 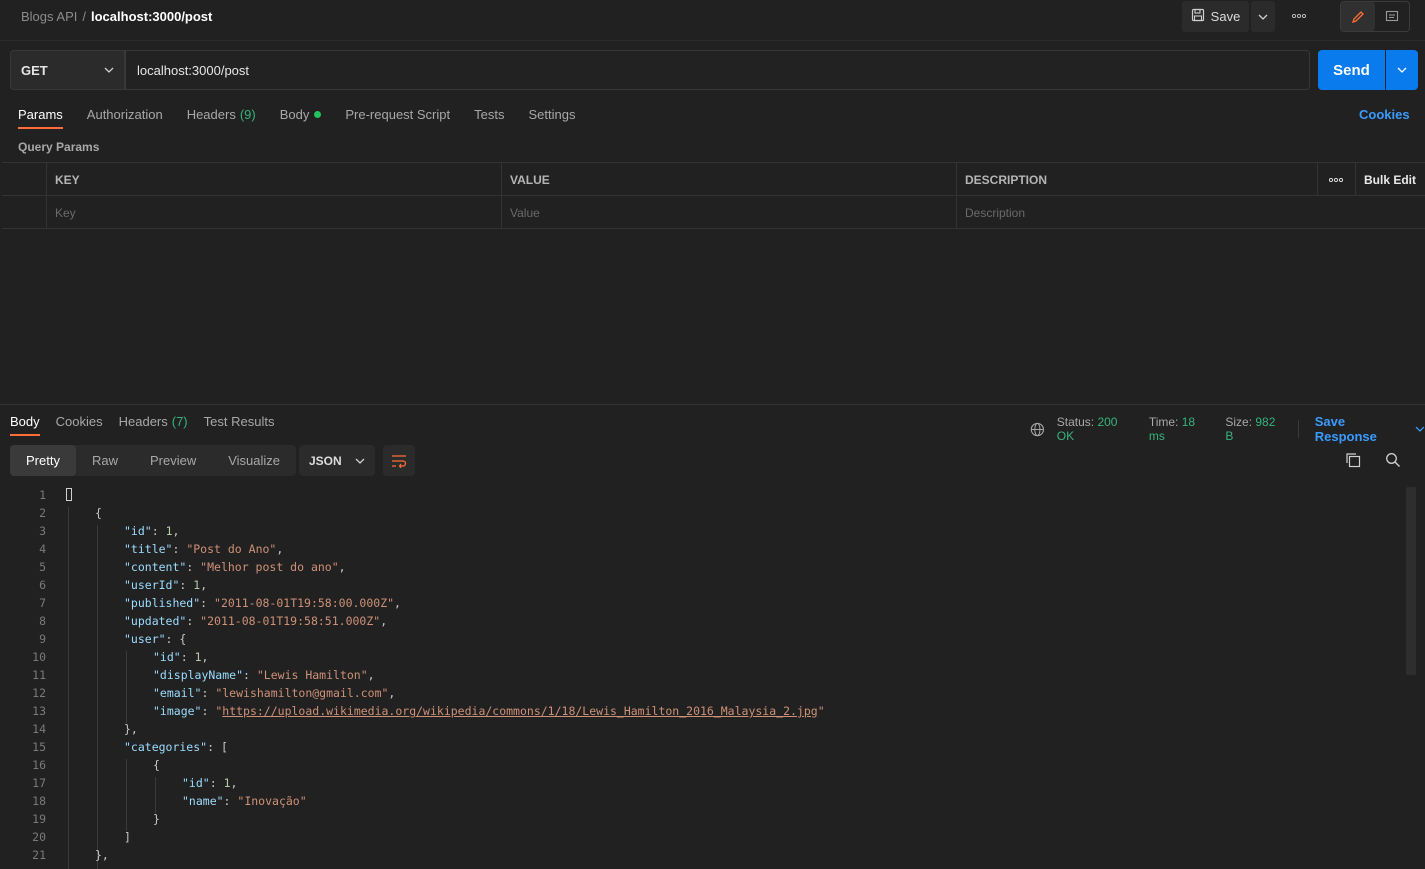 I want to click on line-number: 16, so click(x=39, y=765).